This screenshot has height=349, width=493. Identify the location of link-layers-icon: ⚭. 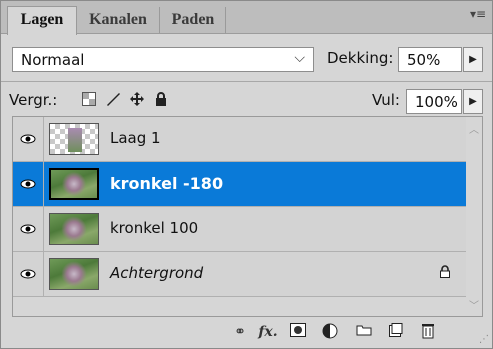
(240, 332).